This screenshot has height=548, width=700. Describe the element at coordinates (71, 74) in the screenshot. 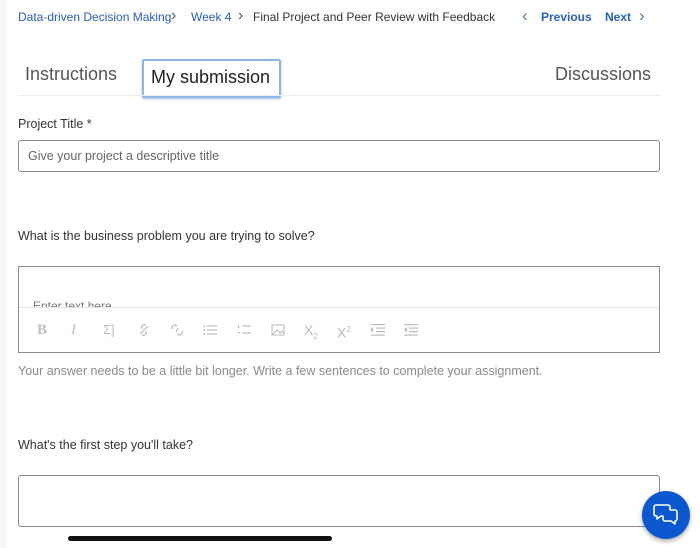

I see `tab-instructions: Instructions` at that location.